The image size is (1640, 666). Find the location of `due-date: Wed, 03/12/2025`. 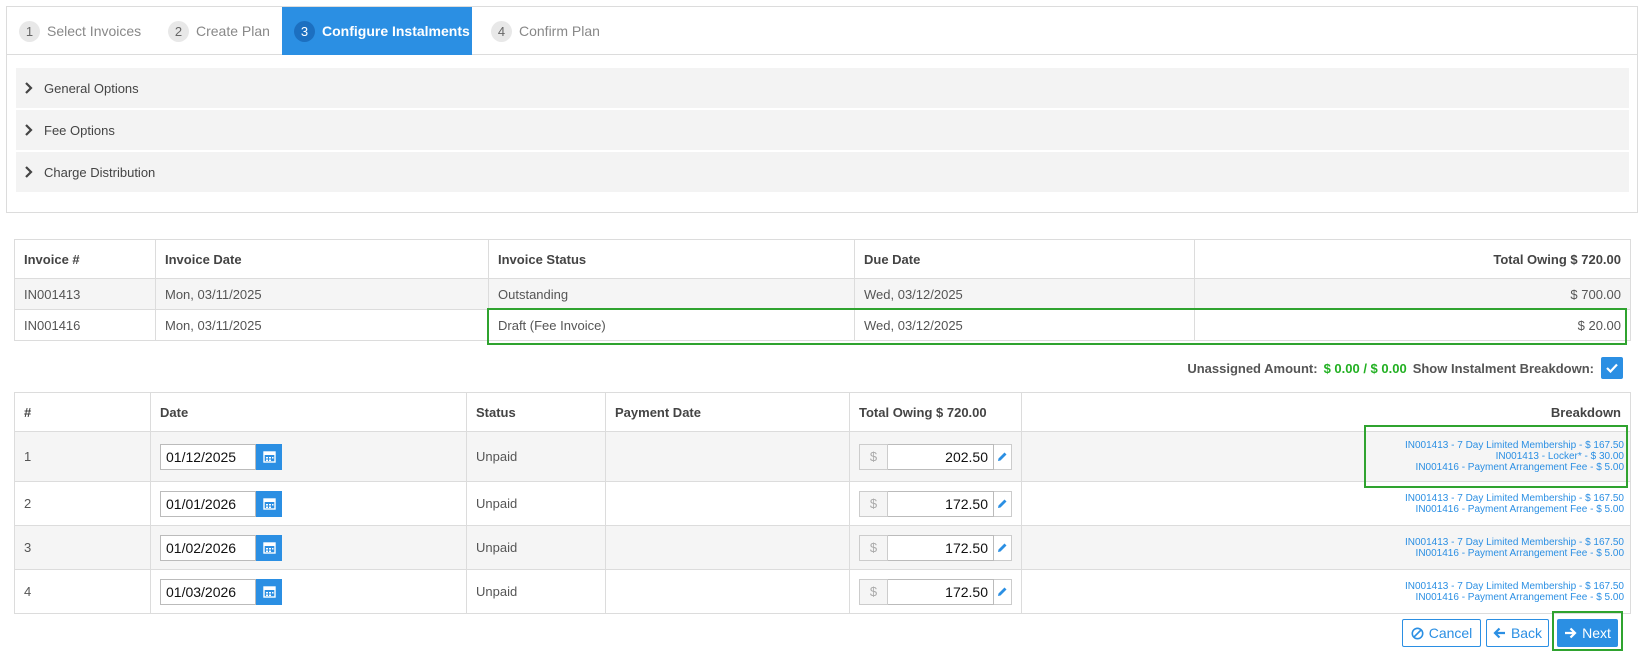

due-date: Wed, 03/12/2025 is located at coordinates (1024, 325).